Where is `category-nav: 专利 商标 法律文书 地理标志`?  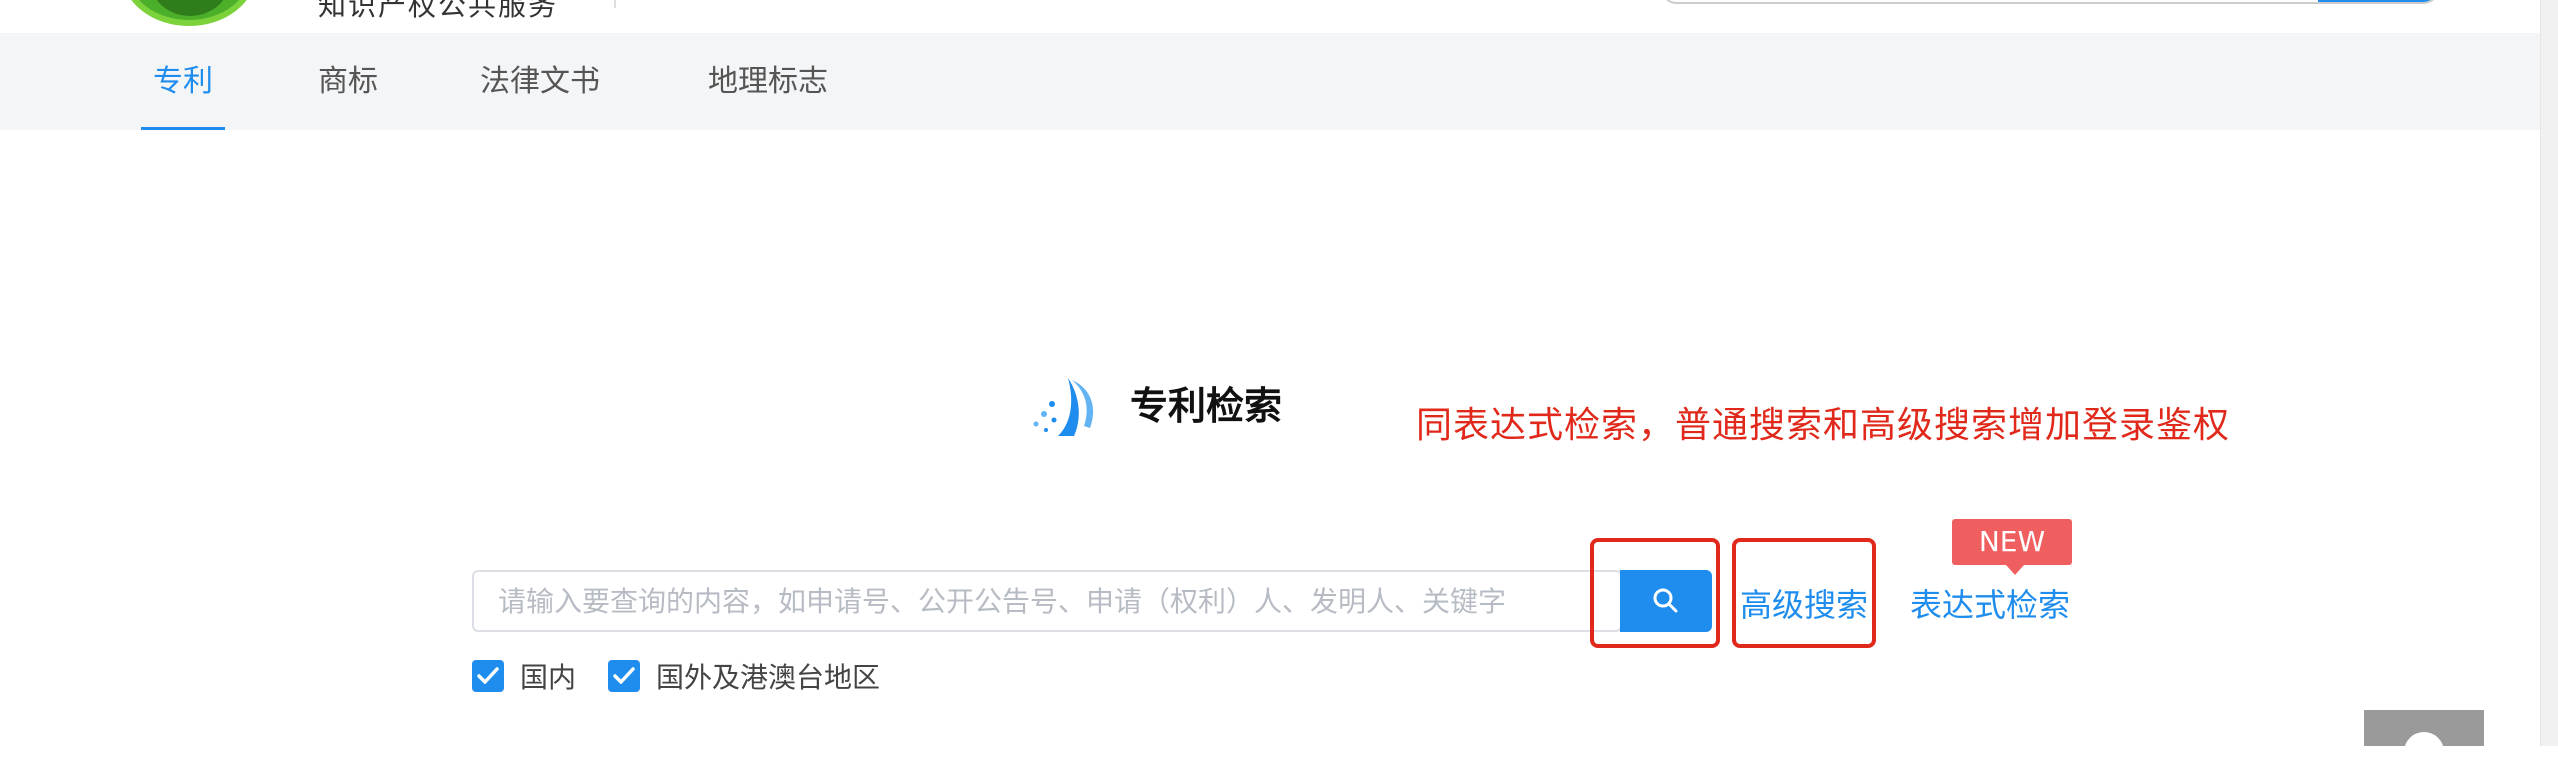 category-nav: 专利 商标 法律文书 地理标志 is located at coordinates (1270, 81).